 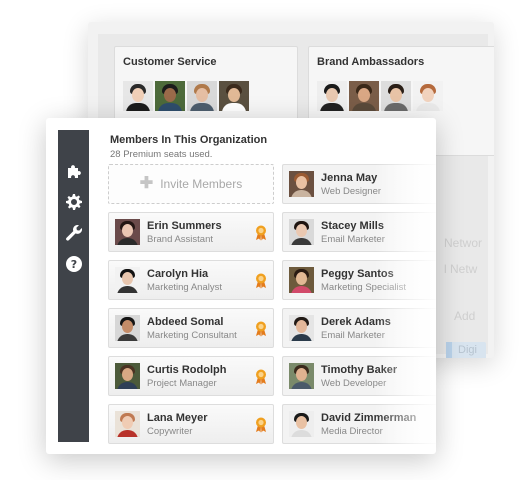 I want to click on faded-button: Digi, so click(x=466, y=350).